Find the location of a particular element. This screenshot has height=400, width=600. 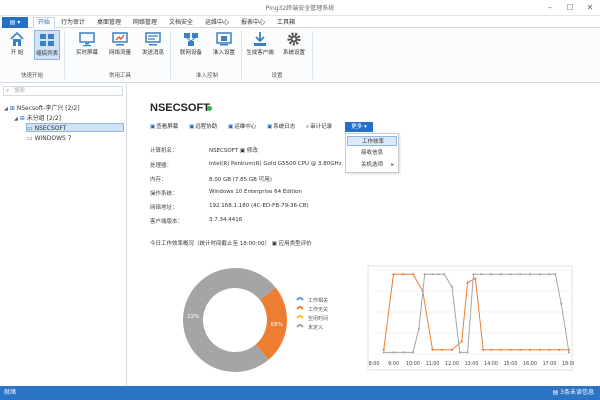

close-icon: ✕ is located at coordinates (590, 8).